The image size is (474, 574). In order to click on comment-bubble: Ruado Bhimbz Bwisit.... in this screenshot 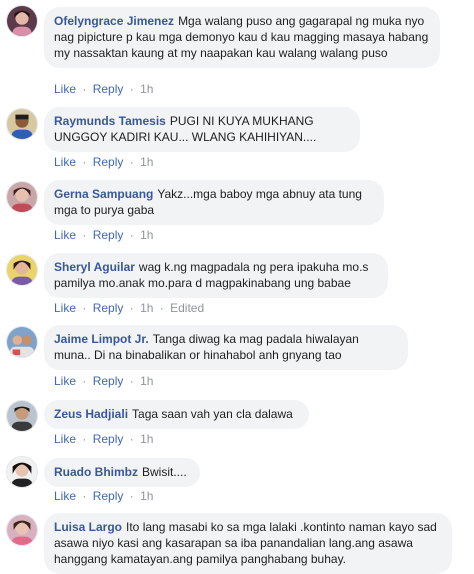, I will do `click(122, 472)`.